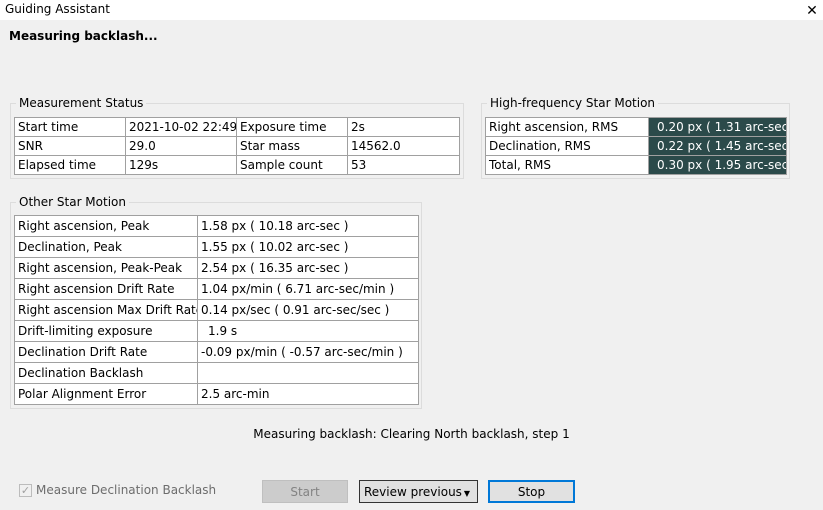 This screenshot has height=510, width=823. Describe the element at coordinates (181, 127) in the screenshot. I see `value-start-time: 2021-10-02 22:49:57` at that location.